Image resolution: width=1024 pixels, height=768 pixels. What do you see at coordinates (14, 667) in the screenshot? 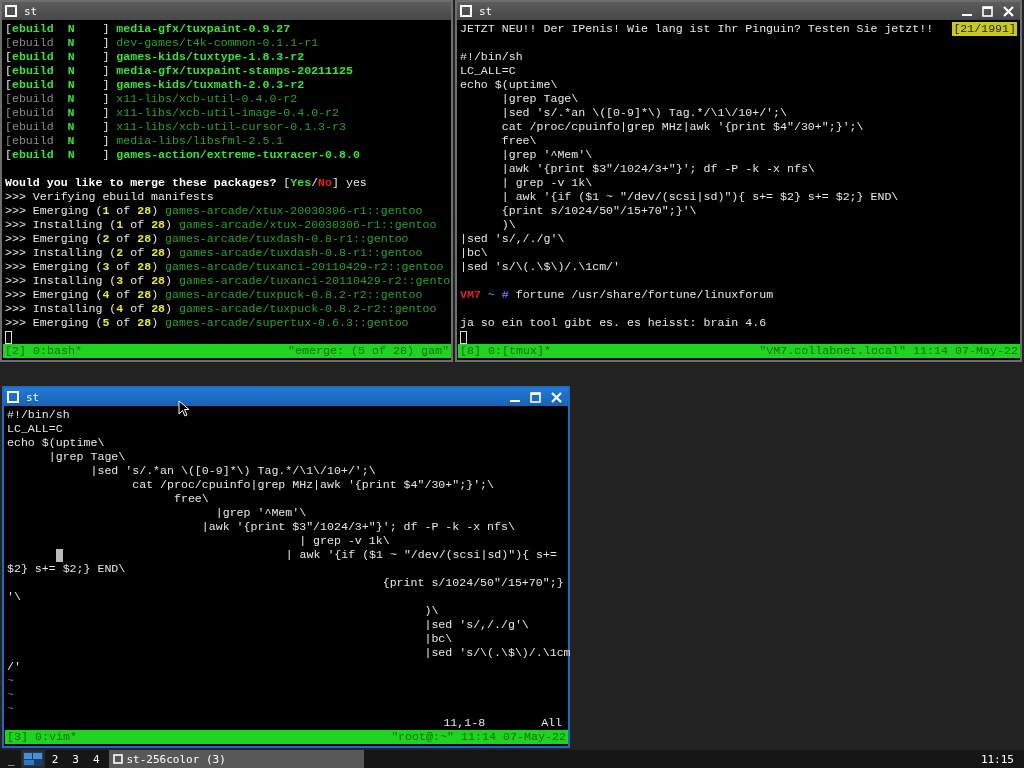
I see `terminal-line: /'` at bounding box center [14, 667].